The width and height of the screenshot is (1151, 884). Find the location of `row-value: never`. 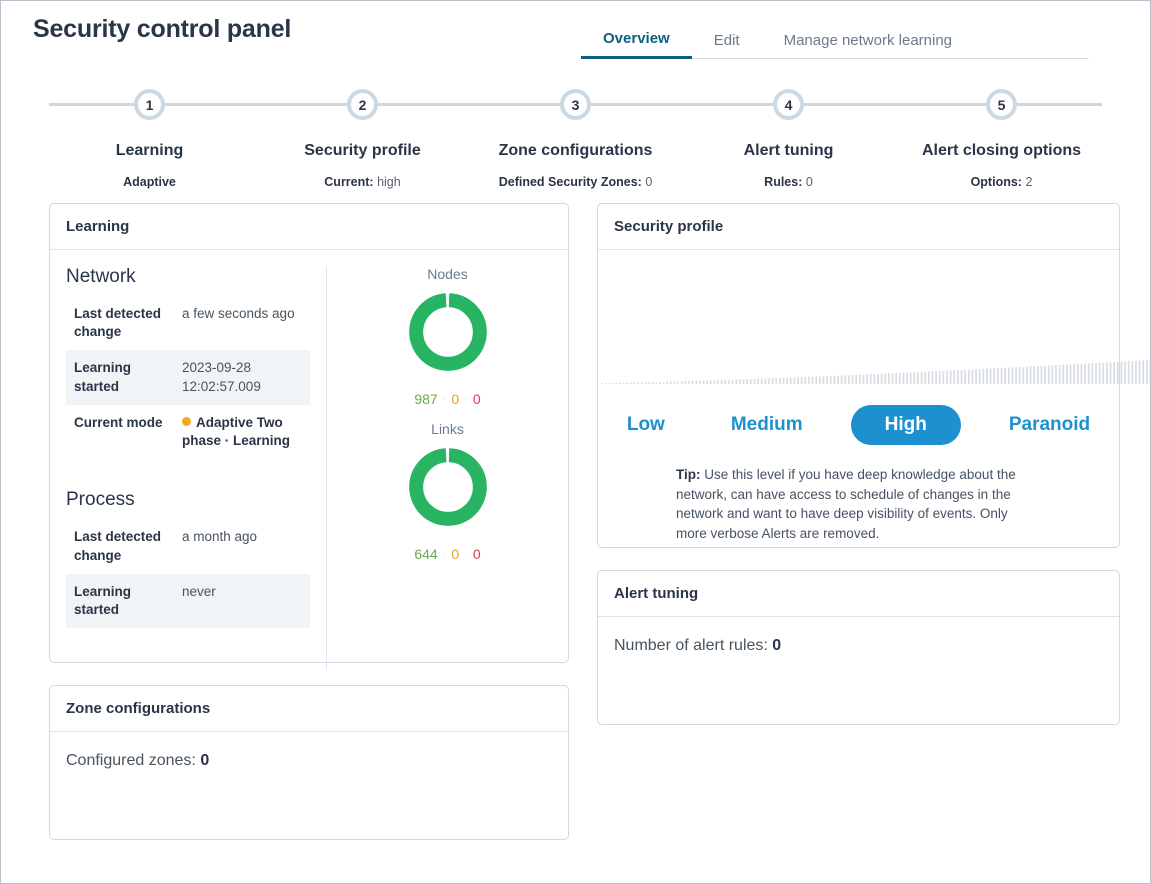

row-value: never is located at coordinates (199, 591).